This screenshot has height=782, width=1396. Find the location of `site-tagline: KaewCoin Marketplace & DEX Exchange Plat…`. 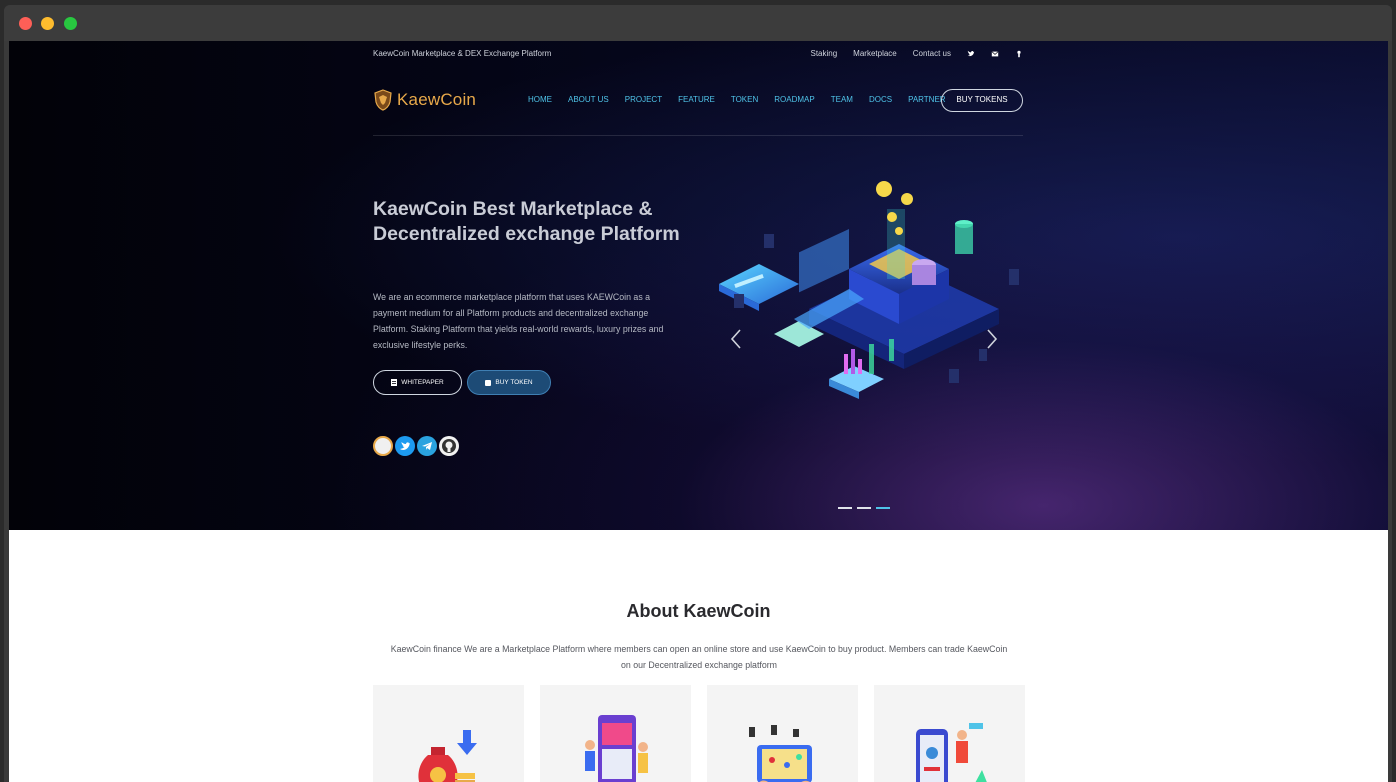

site-tagline: KaewCoin Marketplace & DEX Exchange Plat… is located at coordinates (462, 53).